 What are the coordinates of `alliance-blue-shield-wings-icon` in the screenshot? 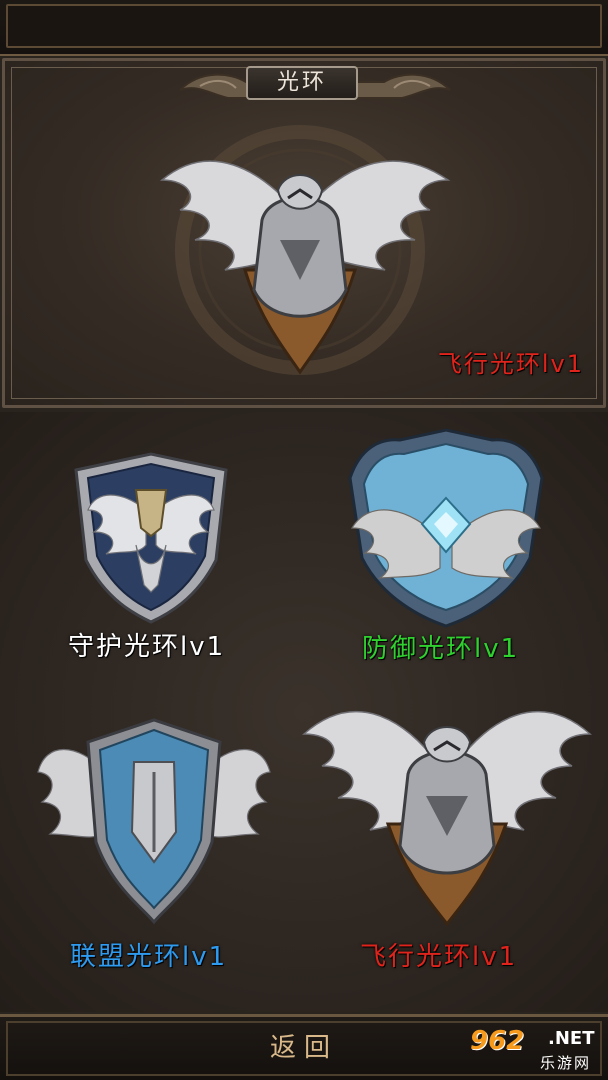 It's located at (154, 821).